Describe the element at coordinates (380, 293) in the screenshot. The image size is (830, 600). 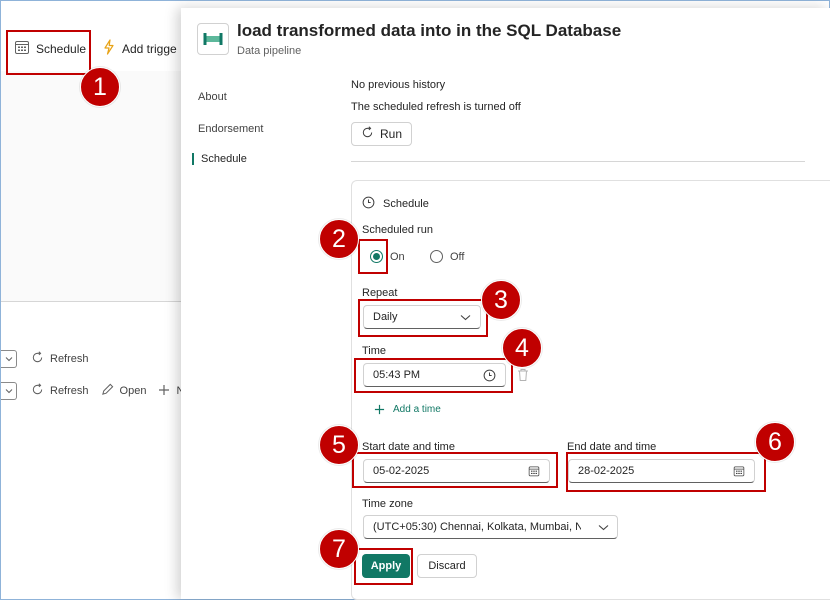
I see `repeat-label: Repeat` at that location.